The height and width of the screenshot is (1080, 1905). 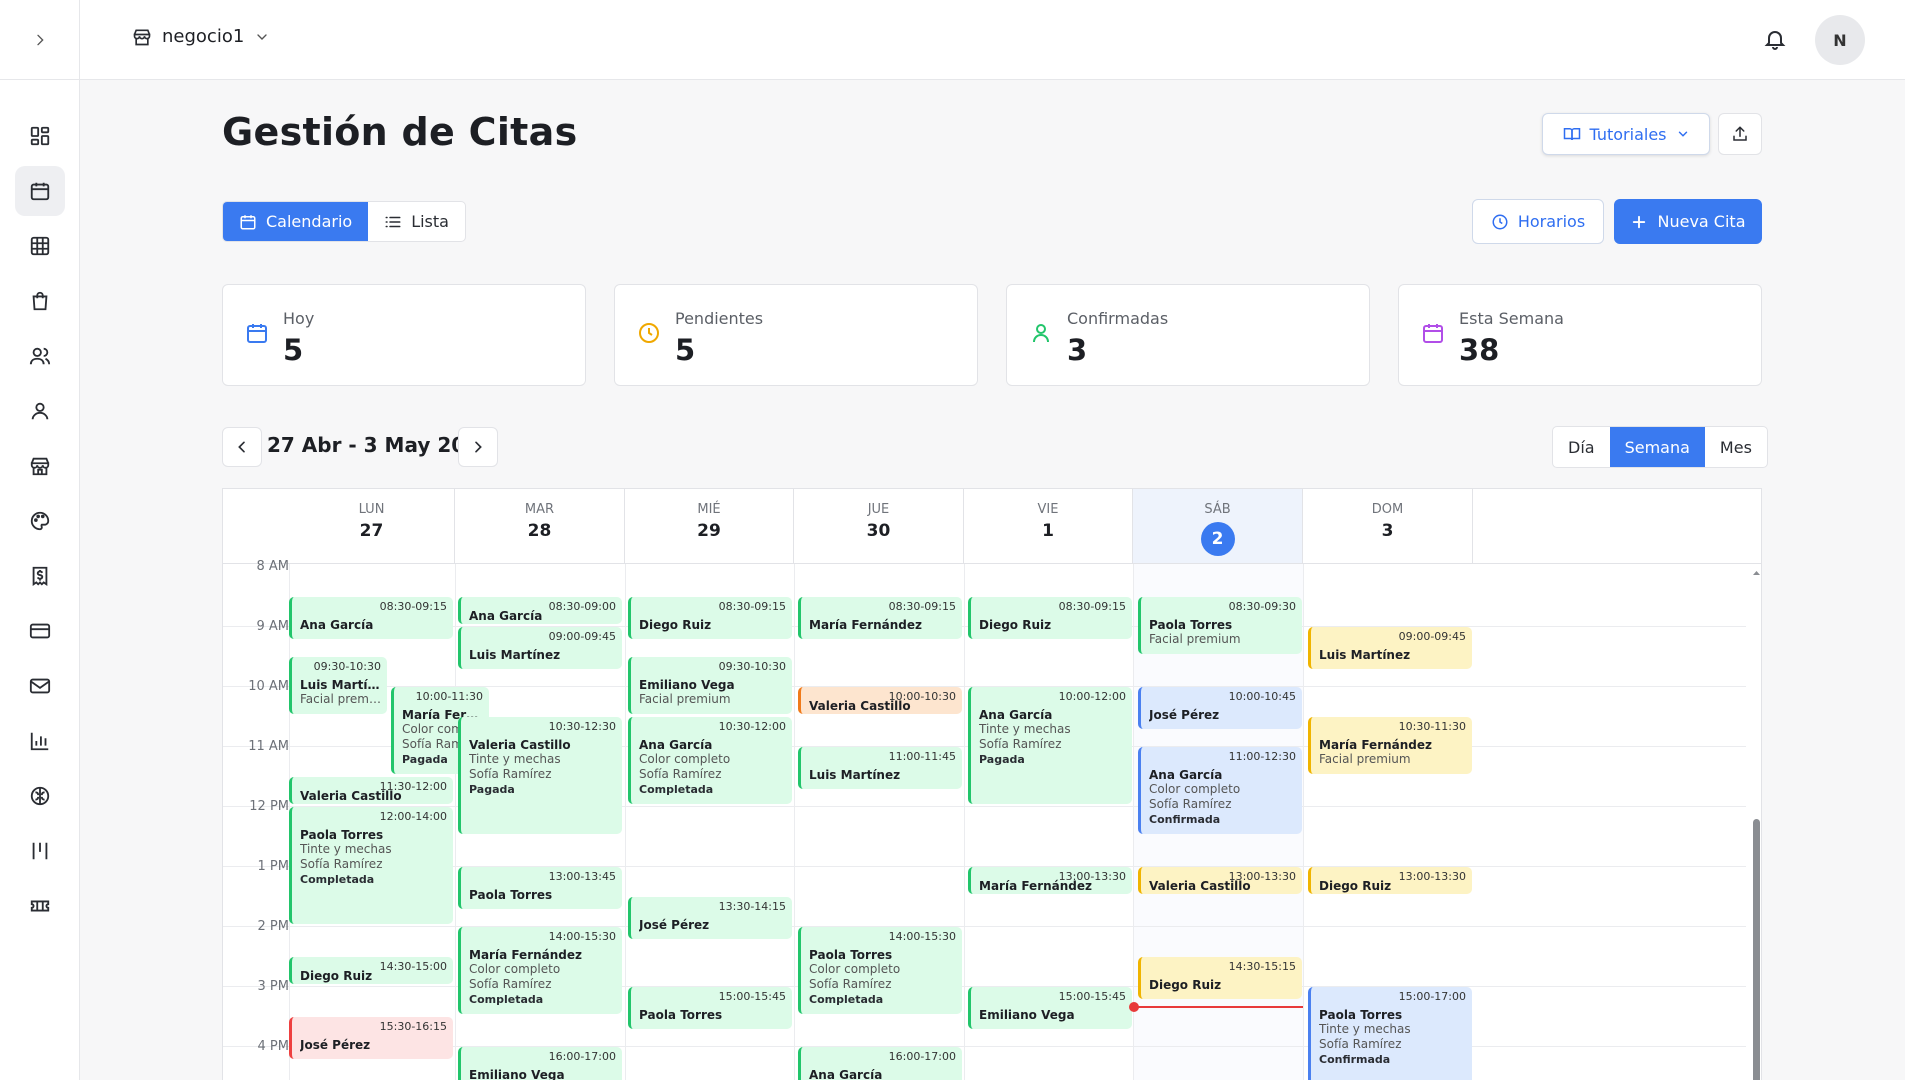 What do you see at coordinates (40, 851) in the screenshot?
I see `nav-columns` at bounding box center [40, 851].